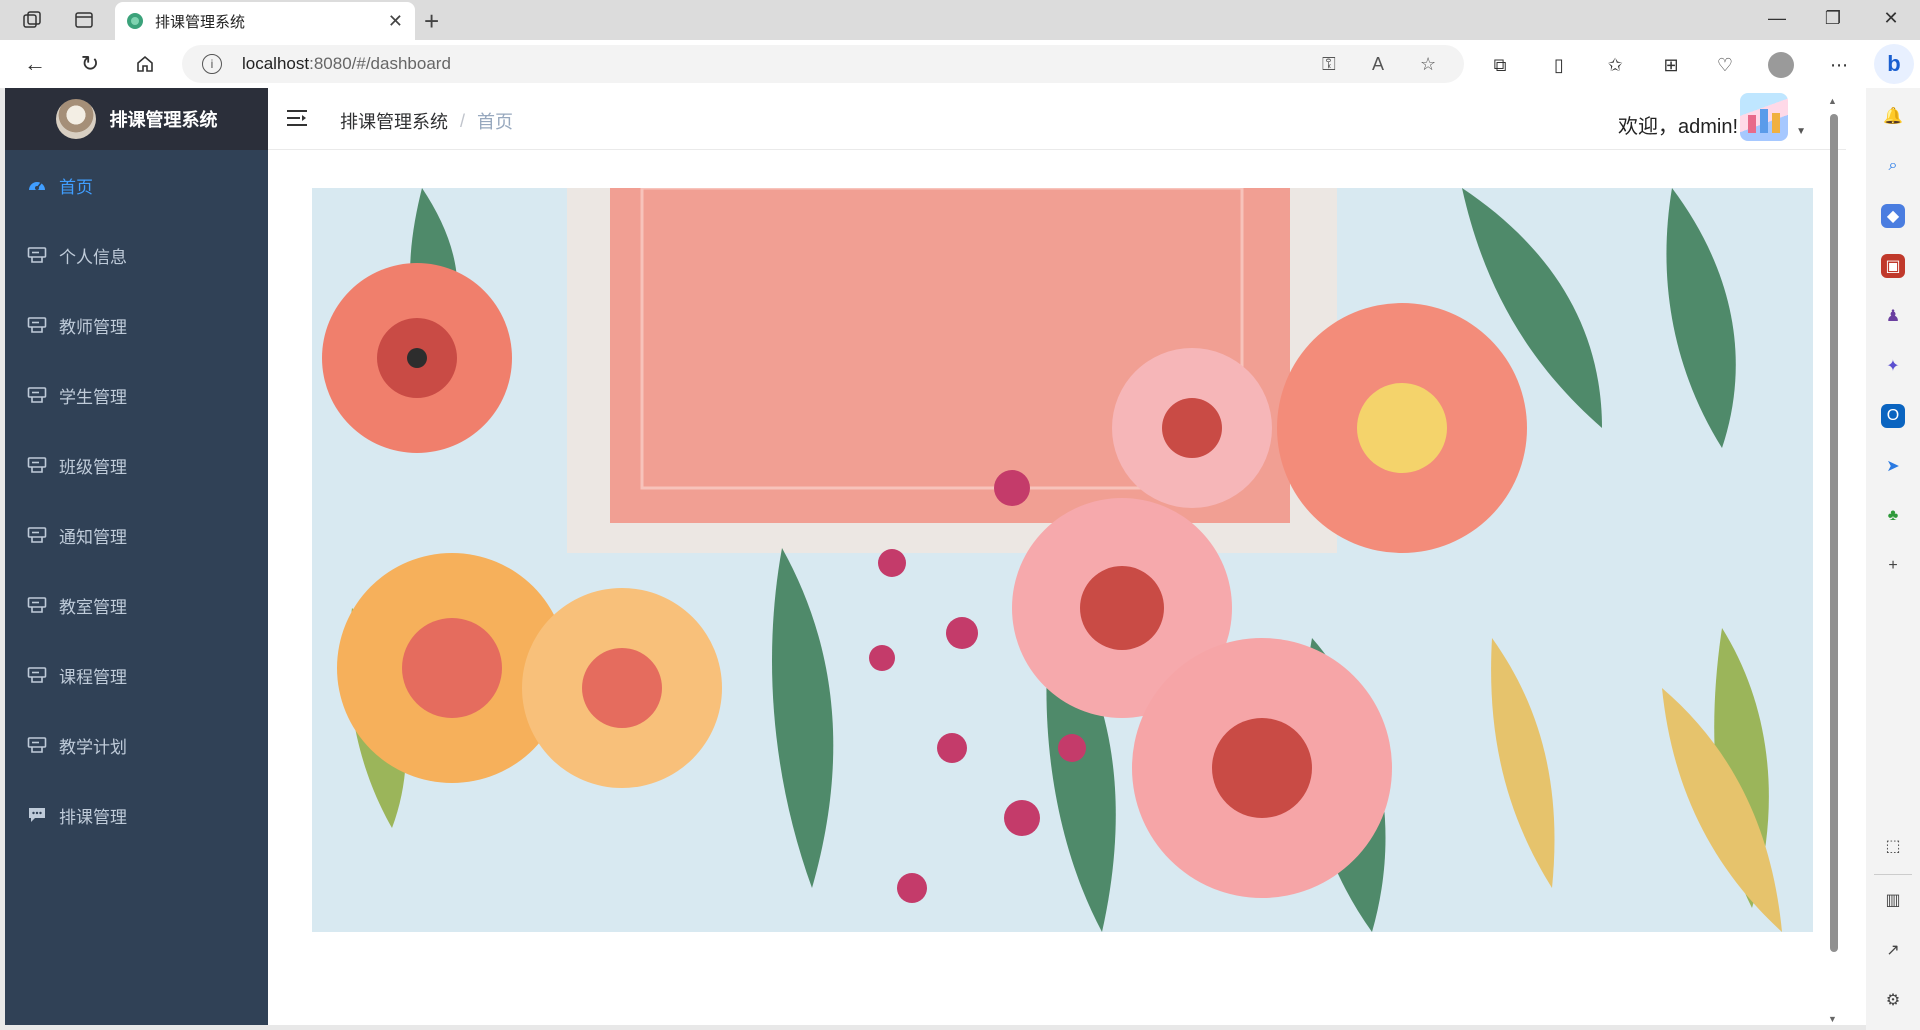 The height and width of the screenshot is (1030, 1920). I want to click on screenshot-icon: ⬚, so click(1893, 846).